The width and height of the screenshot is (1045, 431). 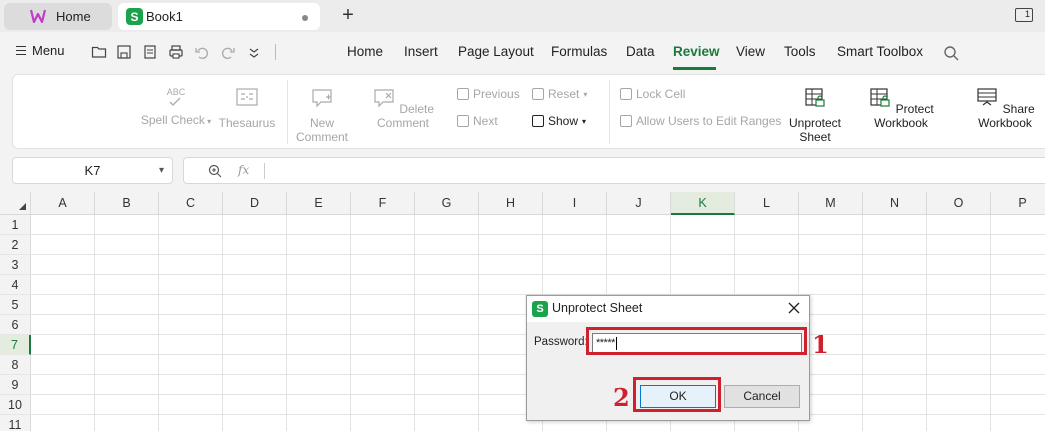 I want to click on menu-tools: Tools, so click(x=800, y=51).